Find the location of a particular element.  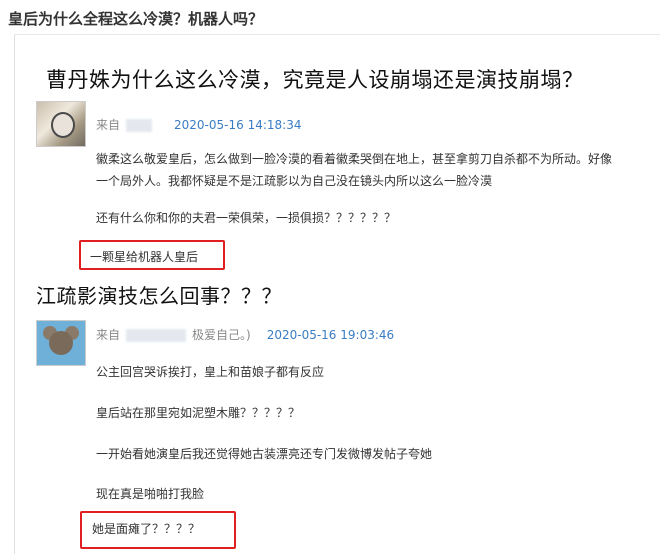

mouse-face-icon is located at coordinates (61, 343).